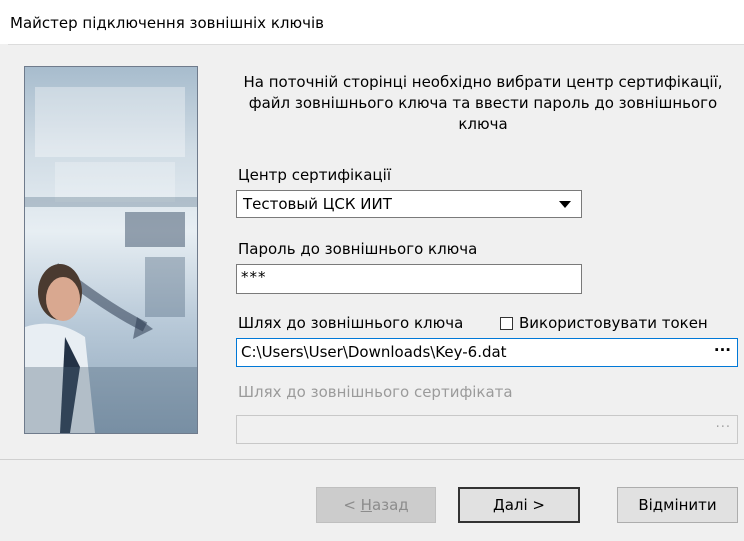 Image resolution: width=744 pixels, height=541 pixels. I want to click on next-button: Далі >, so click(519, 505).